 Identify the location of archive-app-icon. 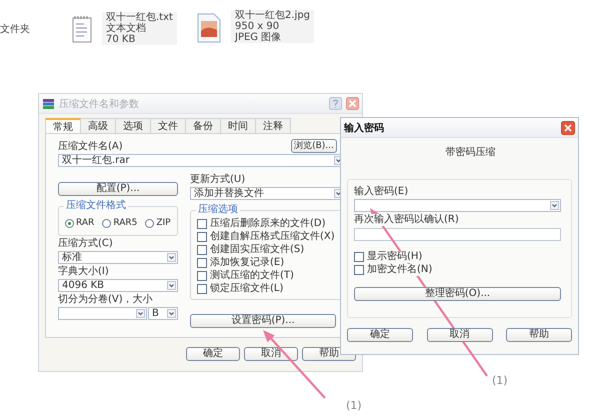
(48, 104).